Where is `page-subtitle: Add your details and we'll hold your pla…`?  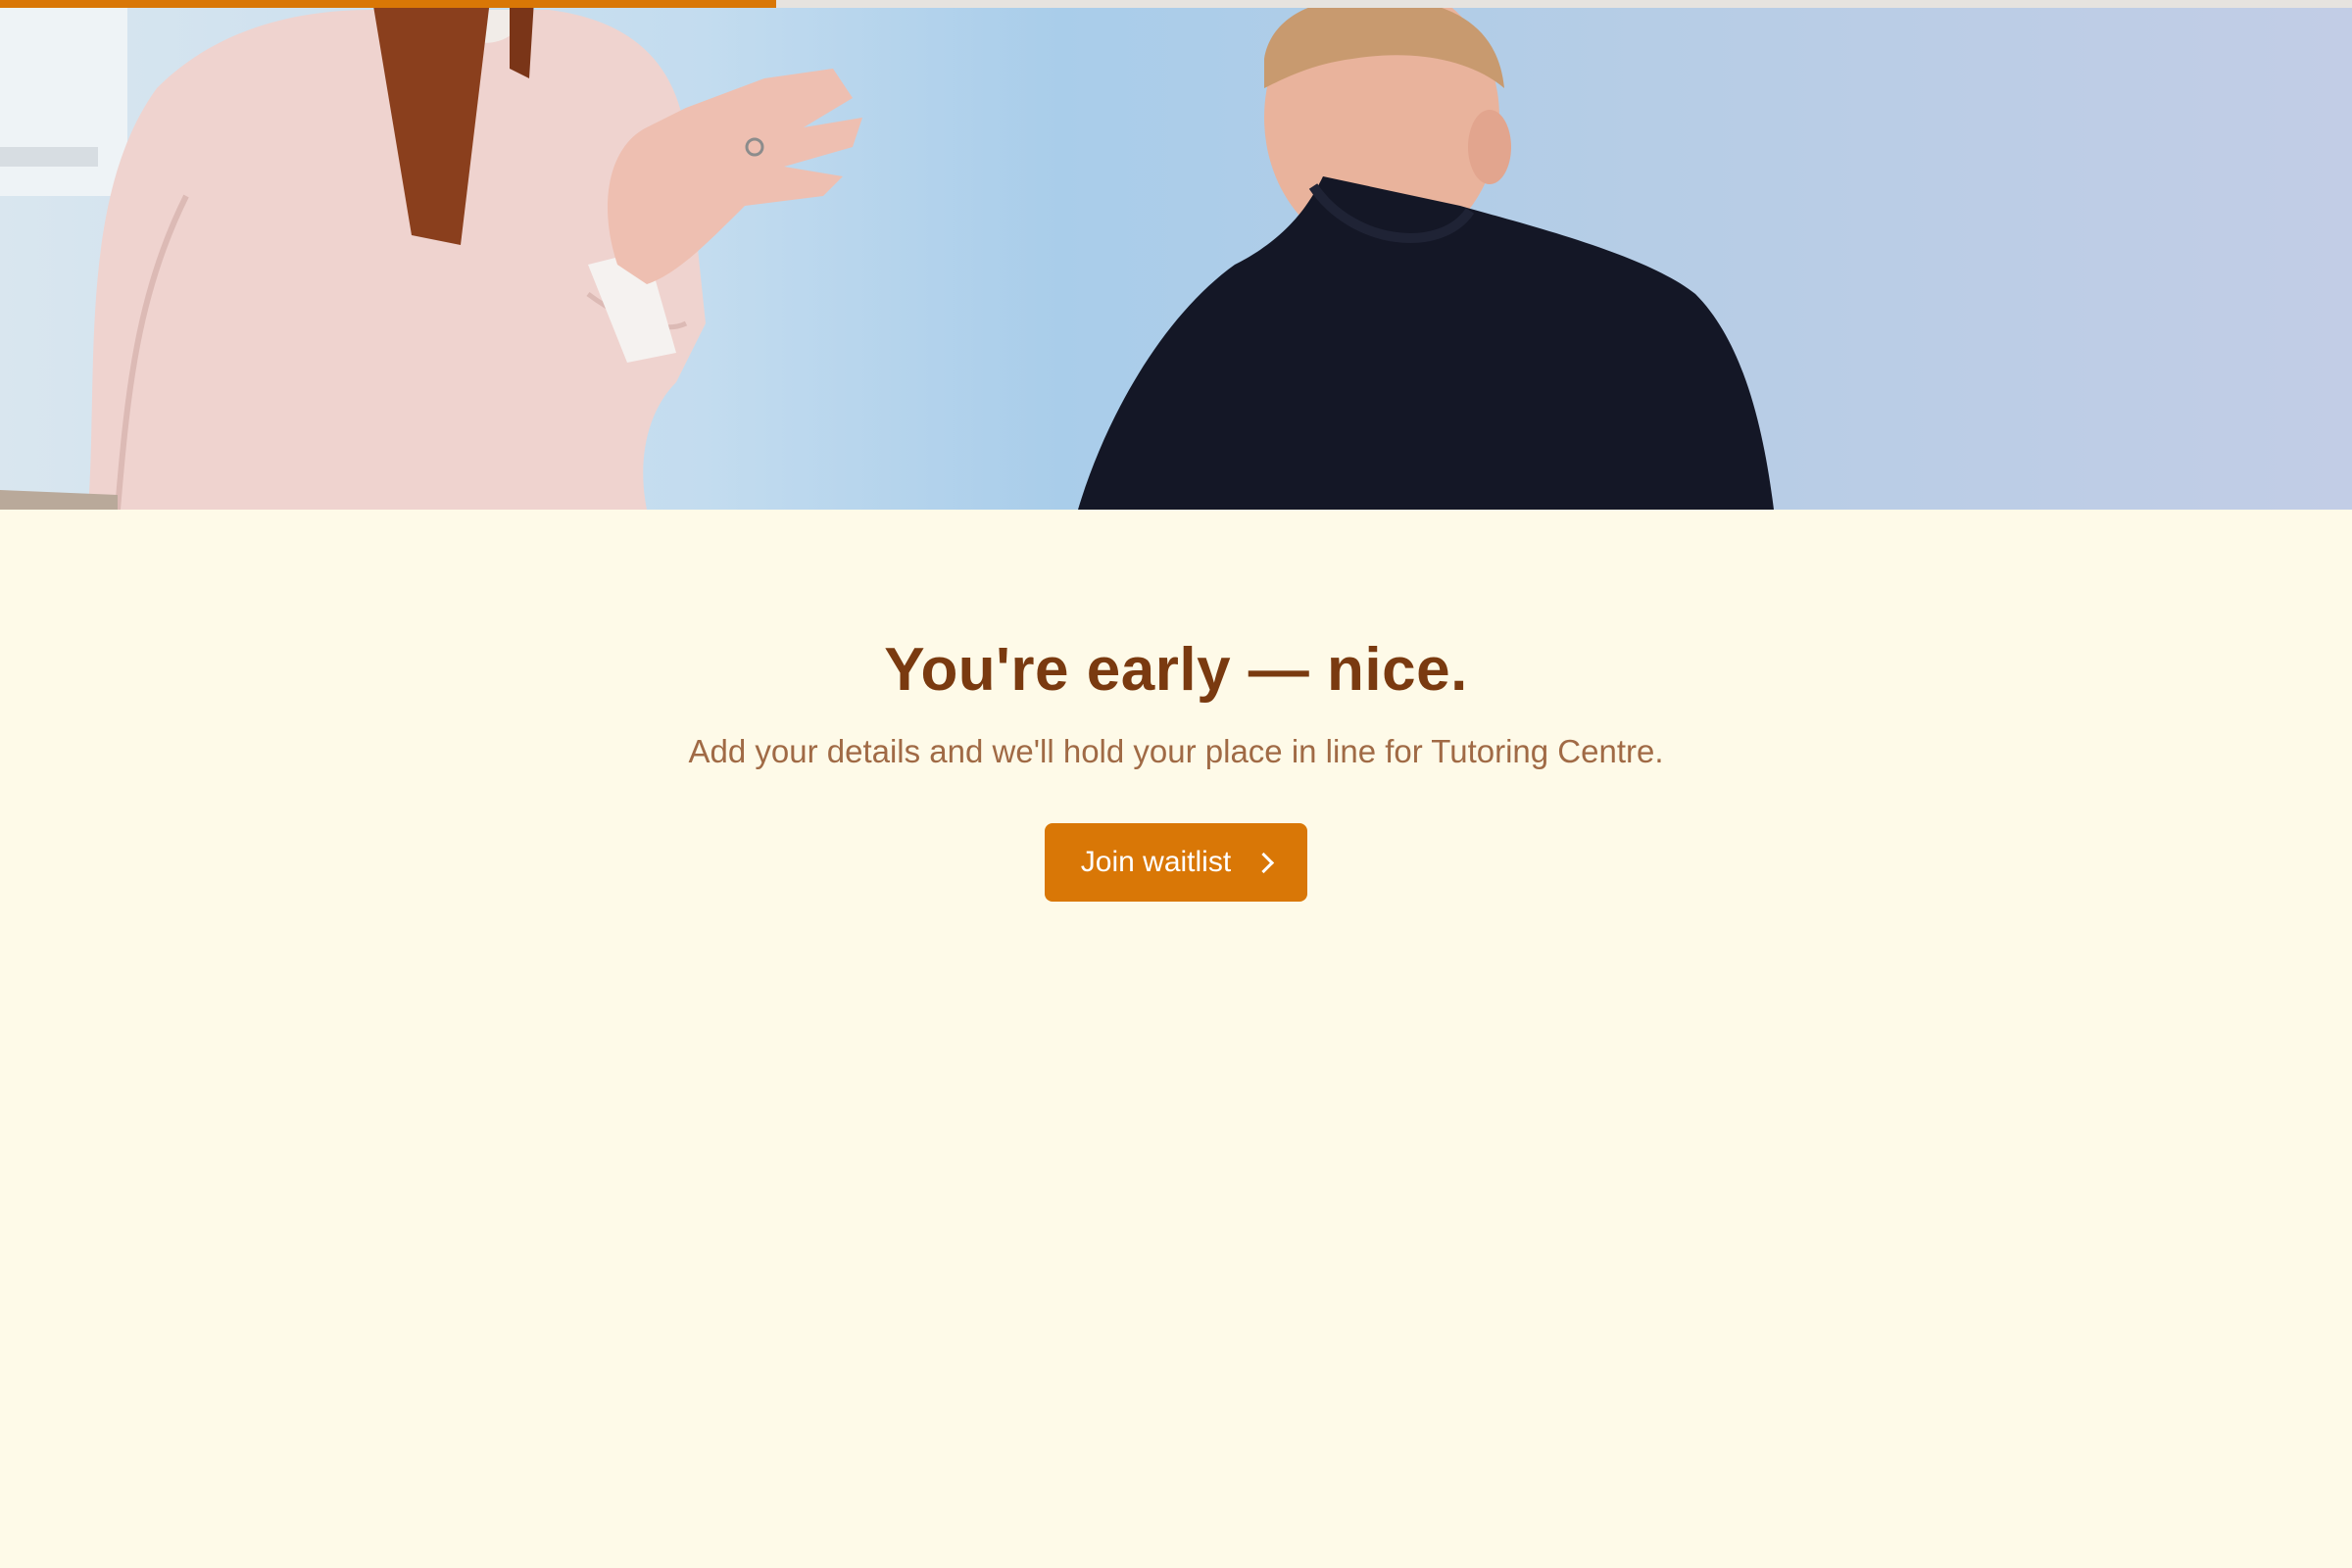 page-subtitle: Add your details and we'll hold your pla… is located at coordinates (1176, 751).